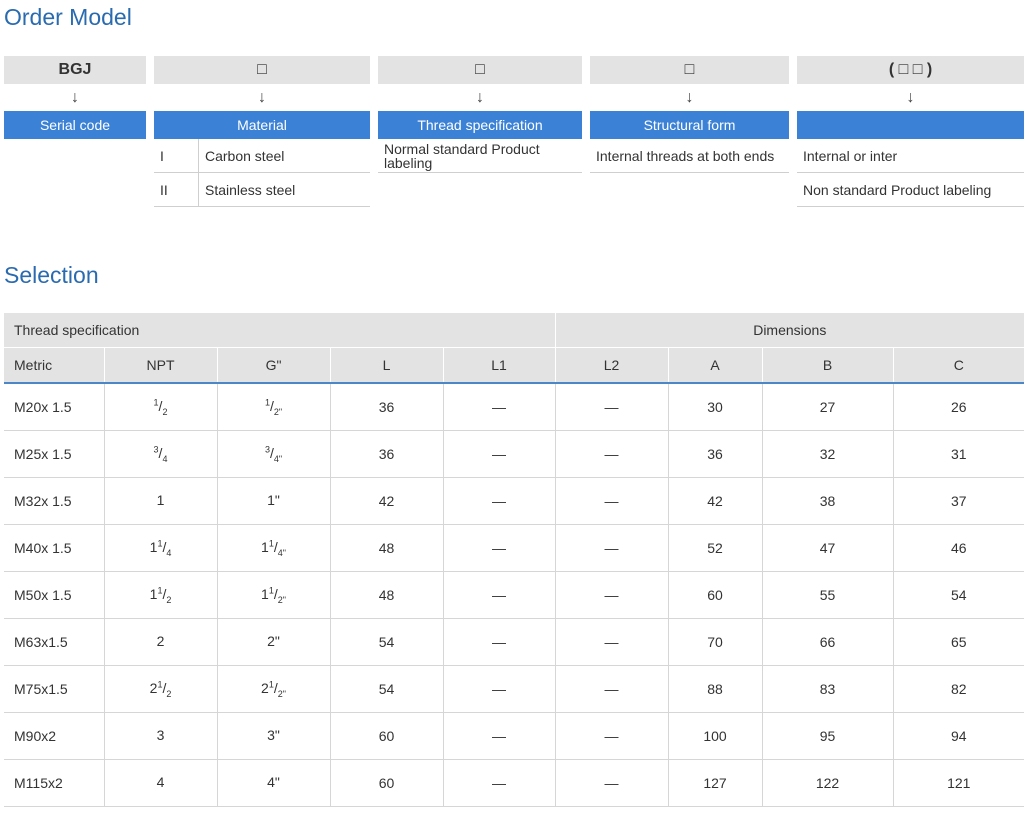  Describe the element at coordinates (499, 365) in the screenshot. I see `col-header-l1: L1` at that location.